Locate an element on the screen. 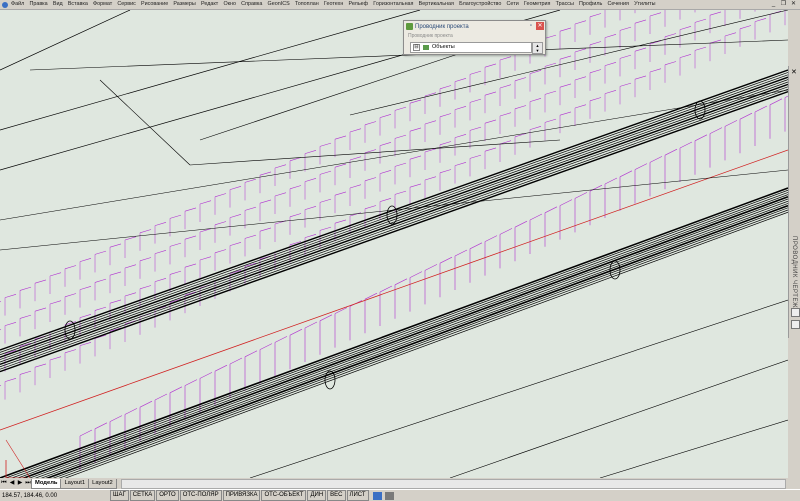 This screenshot has width=800, height=501. close-icon: ✕ is located at coordinates (793, 4).